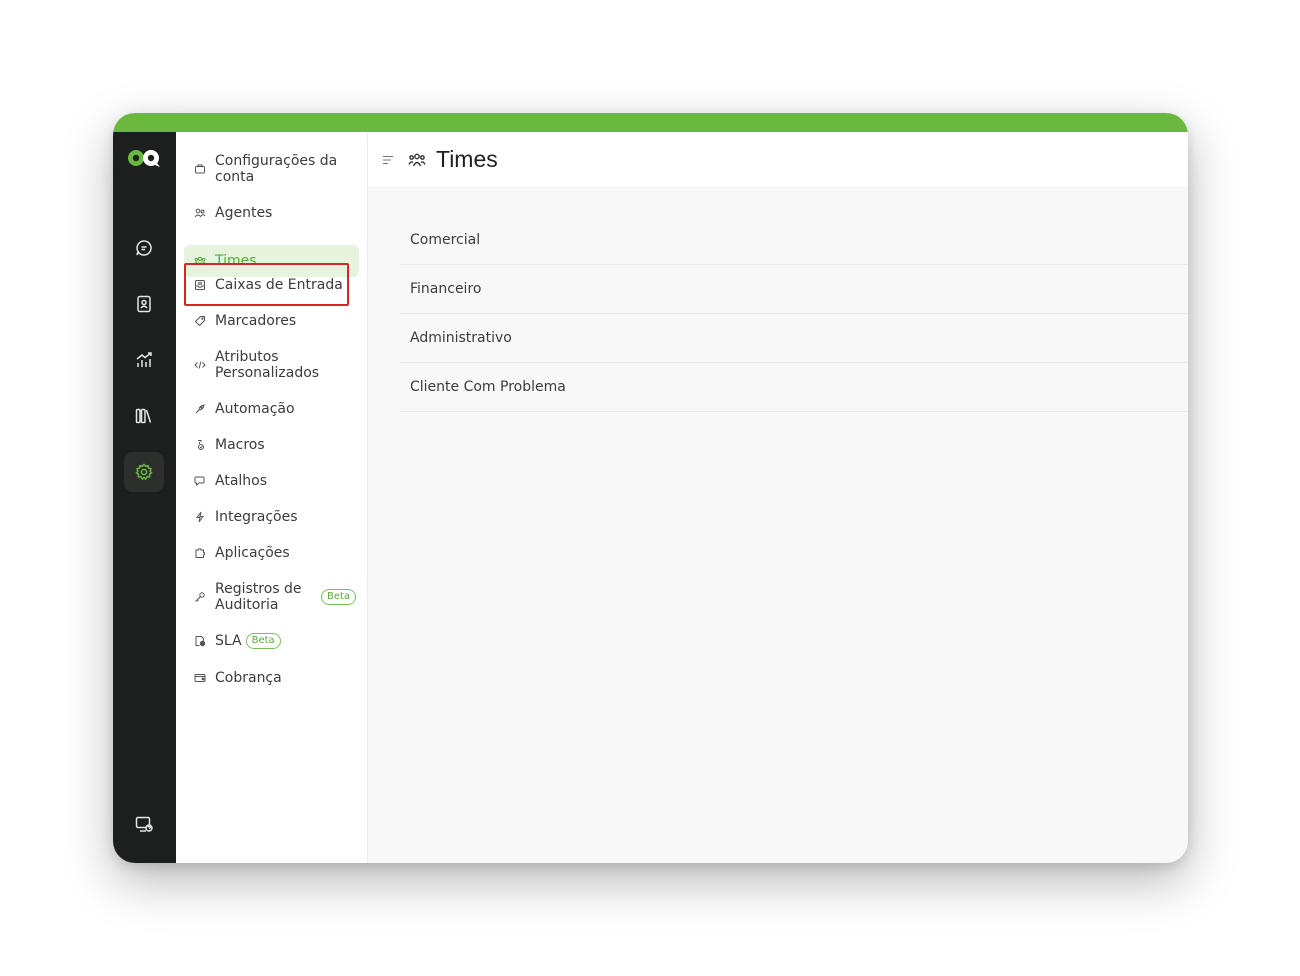 Image resolution: width=1300 pixels, height=976 pixels. I want to click on primary-nav-rail, so click(144, 497).